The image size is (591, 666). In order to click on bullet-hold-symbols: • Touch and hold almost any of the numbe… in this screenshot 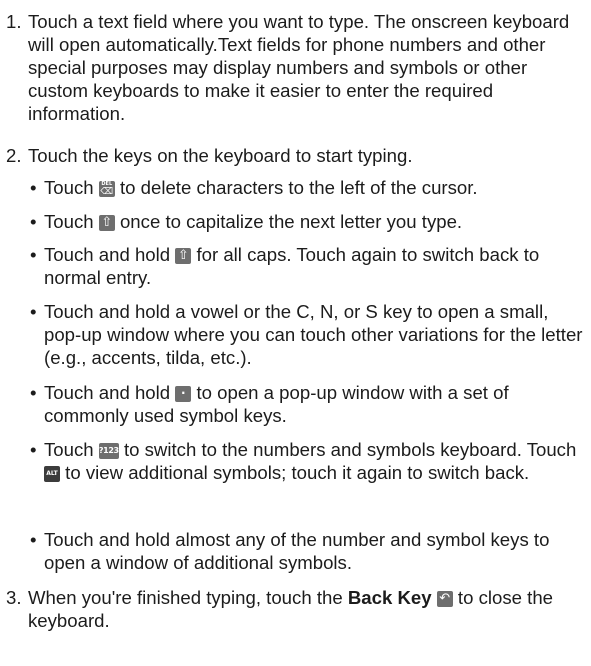, I will do `click(310, 551)`.